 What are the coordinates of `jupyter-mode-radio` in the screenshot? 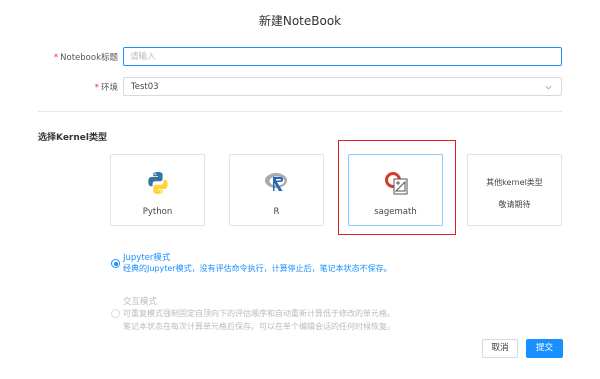 It's located at (115, 263).